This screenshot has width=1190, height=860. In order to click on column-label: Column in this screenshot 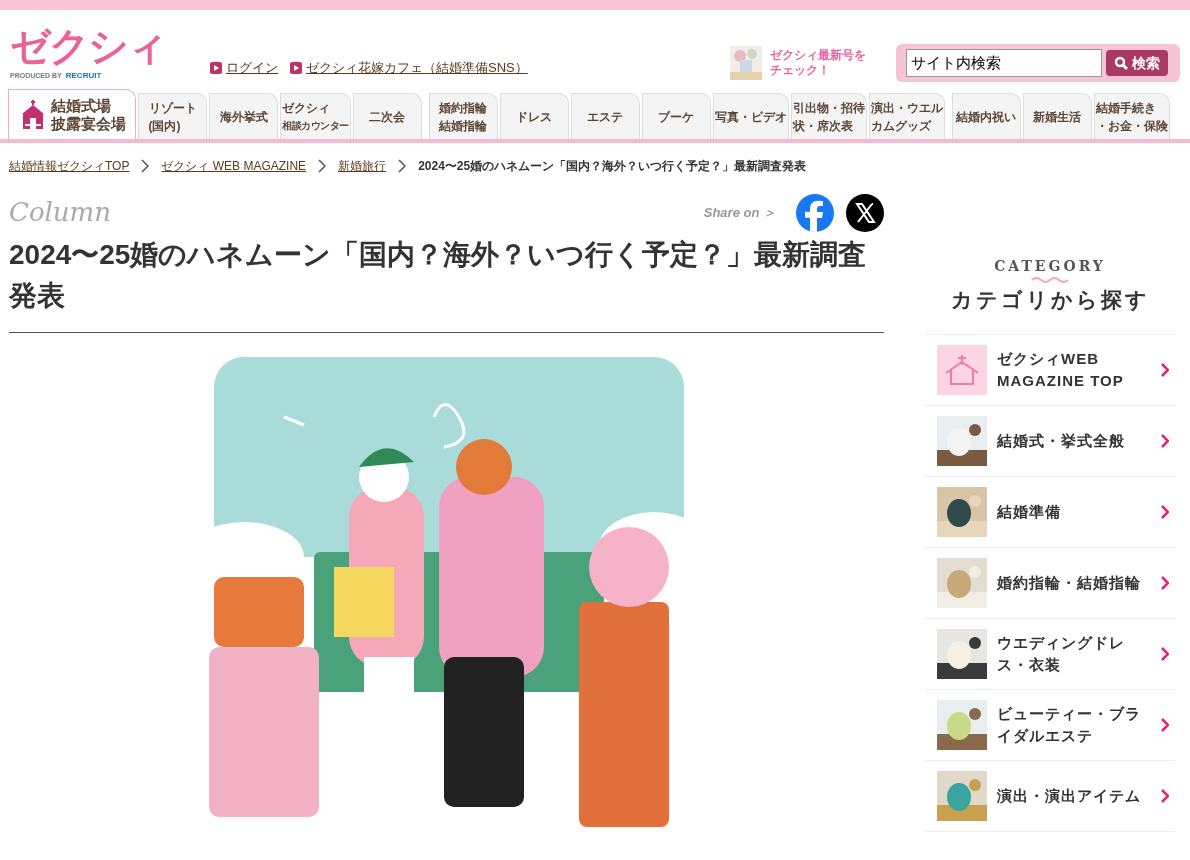, I will do `click(60, 212)`.